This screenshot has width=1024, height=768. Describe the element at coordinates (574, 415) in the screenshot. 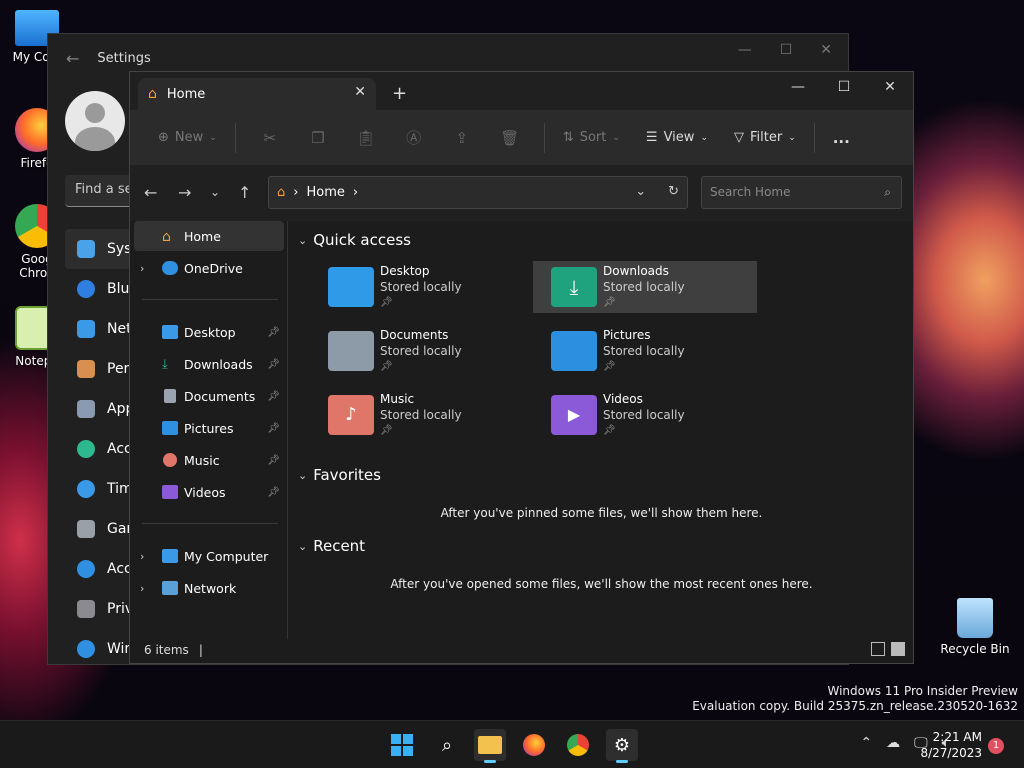

I see `videos-folder-icon: ▶` at that location.